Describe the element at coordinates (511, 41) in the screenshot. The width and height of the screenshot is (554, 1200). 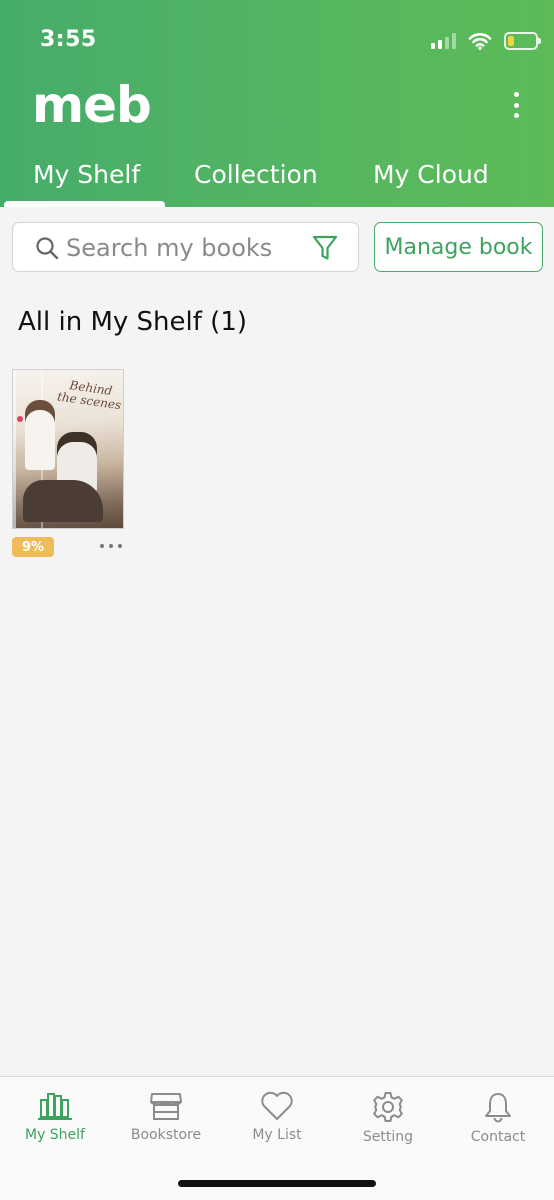
I see `battery-level` at that location.